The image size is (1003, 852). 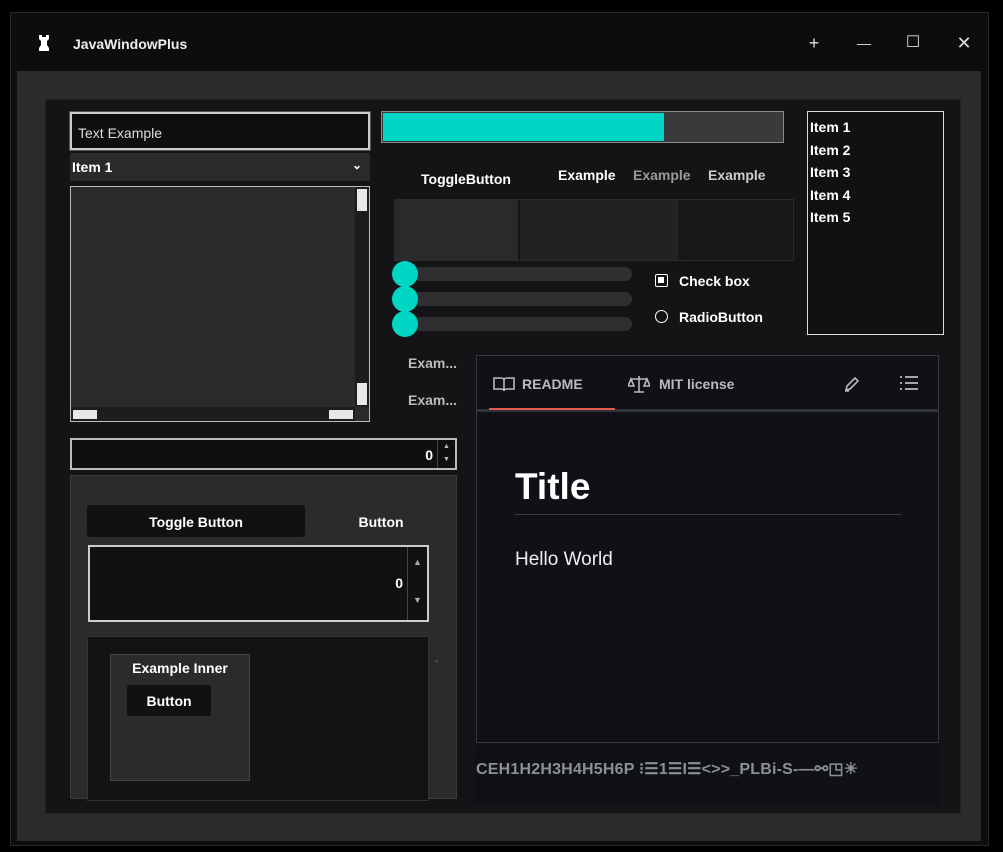 I want to click on scroll-pane, so click(x=220, y=304).